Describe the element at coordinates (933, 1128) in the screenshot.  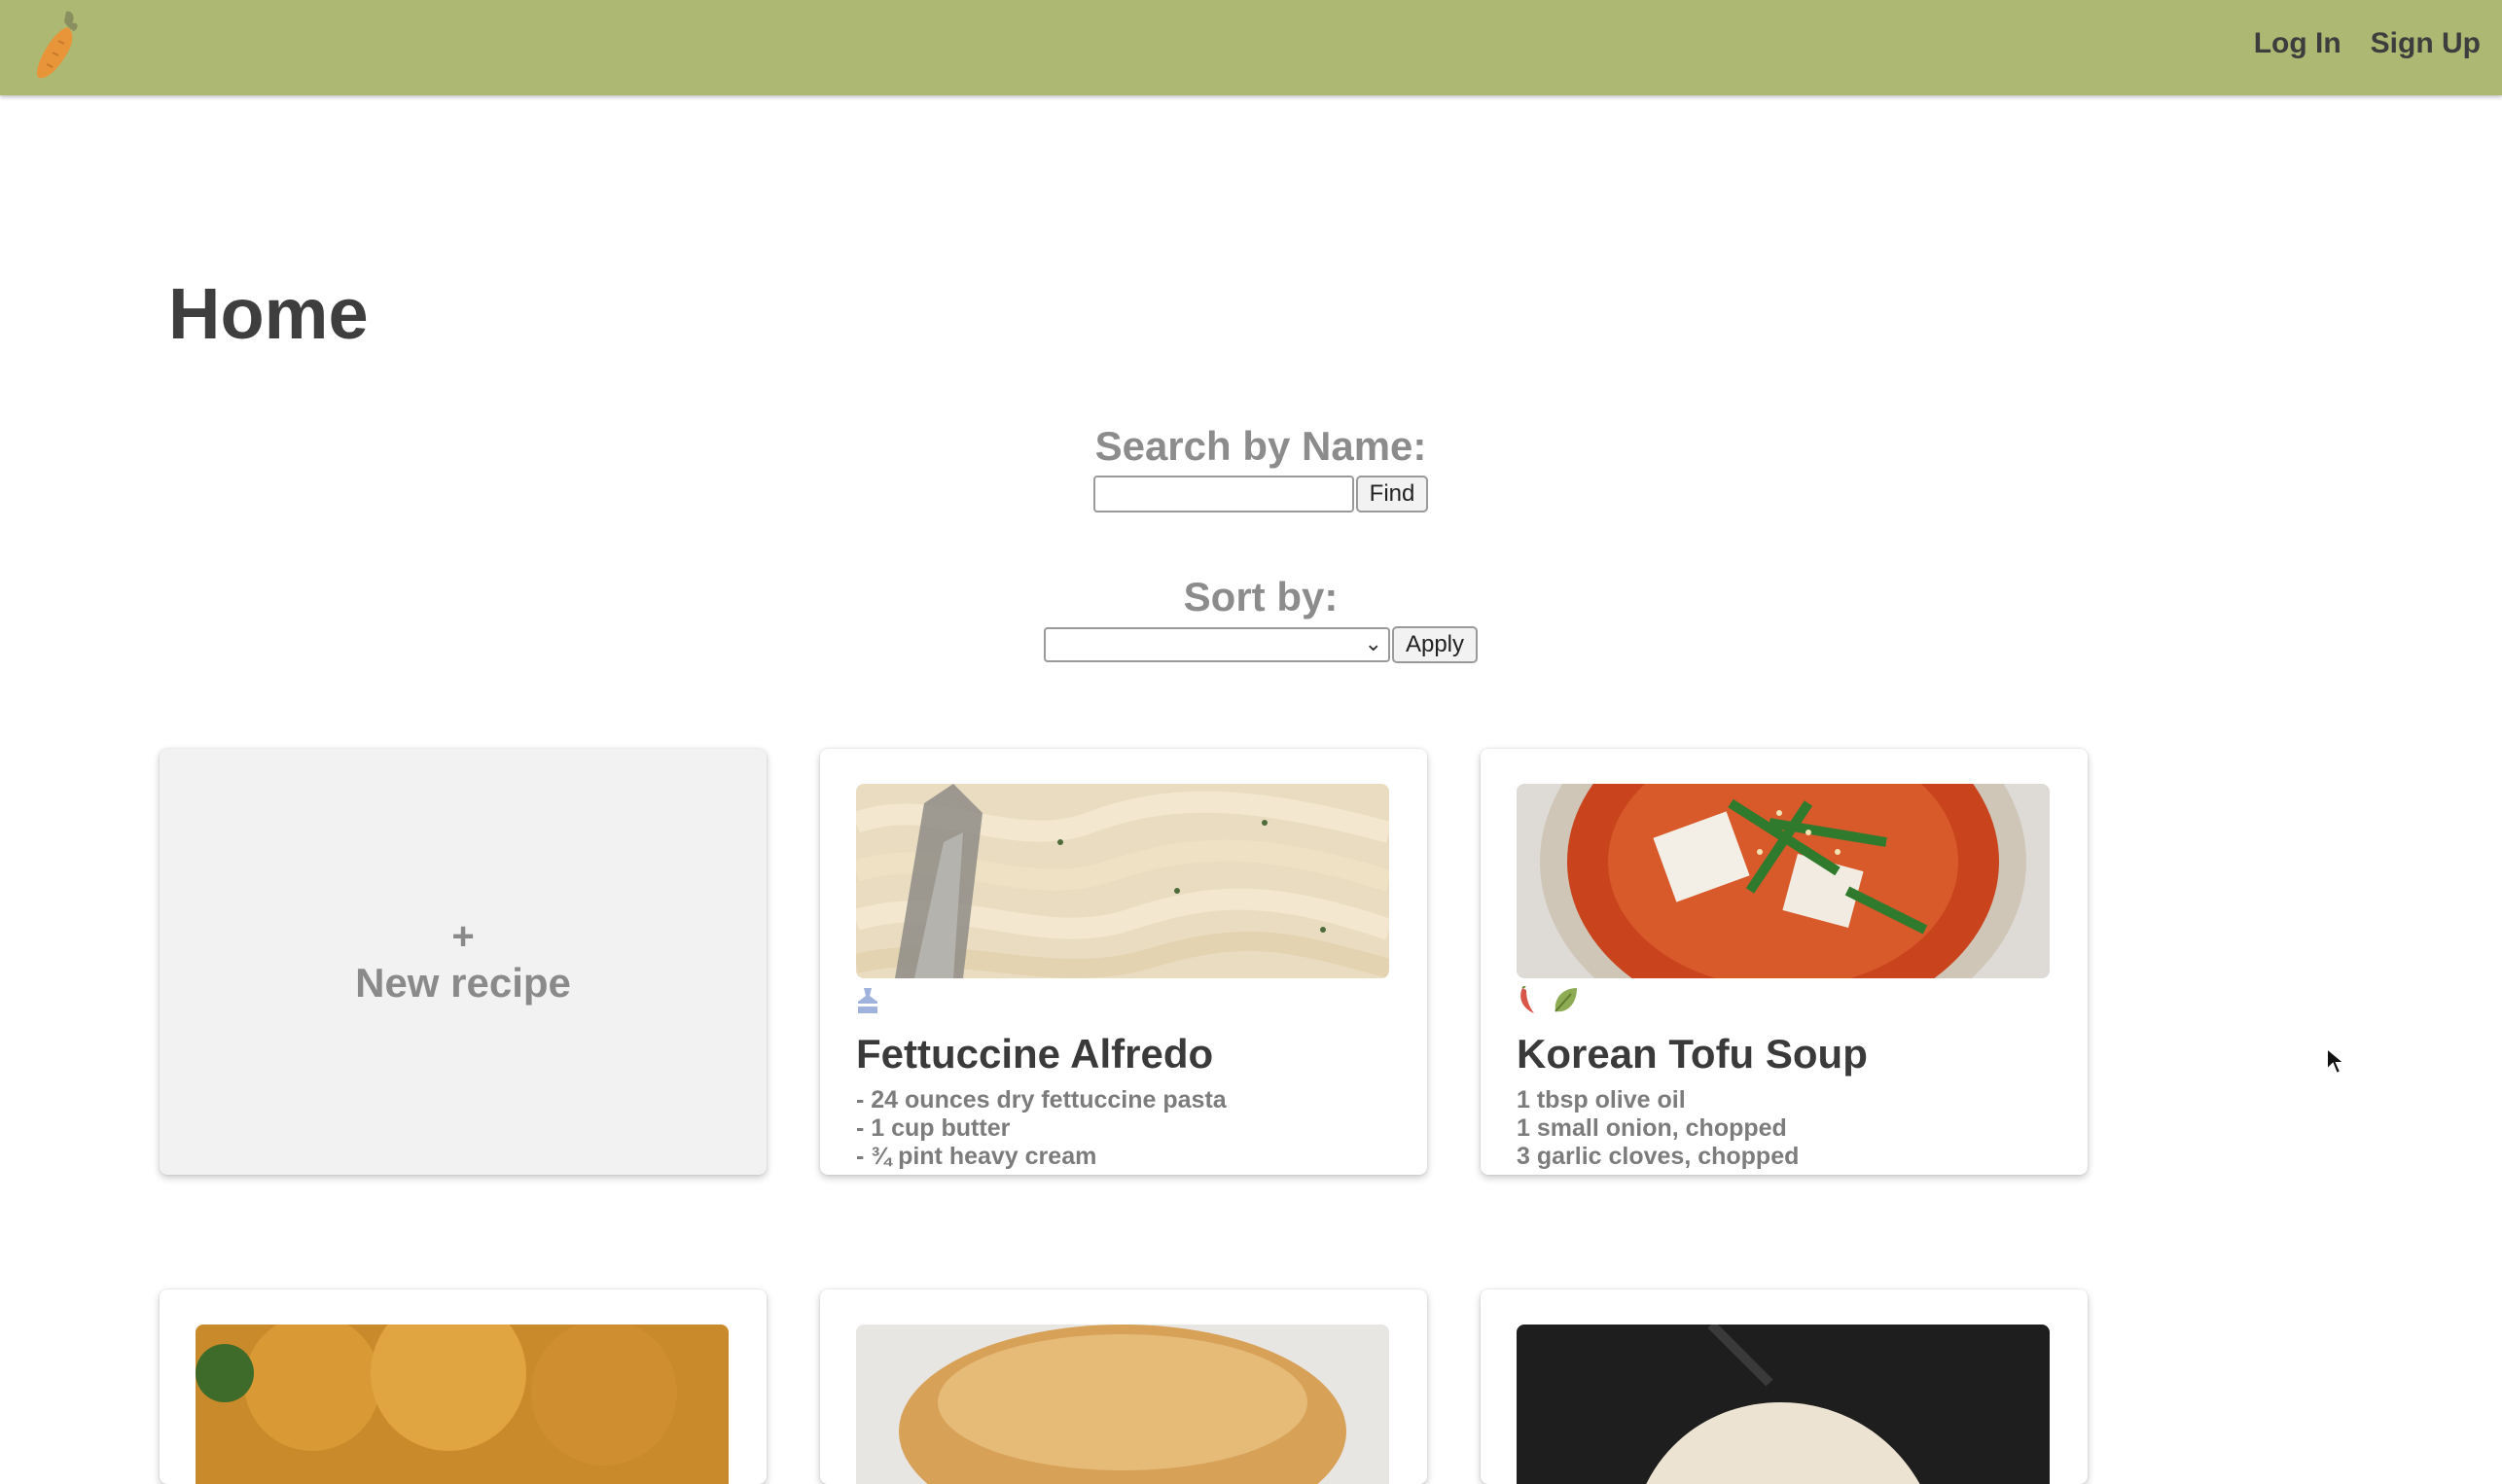
I see `list-item: - 1 cup butter` at that location.